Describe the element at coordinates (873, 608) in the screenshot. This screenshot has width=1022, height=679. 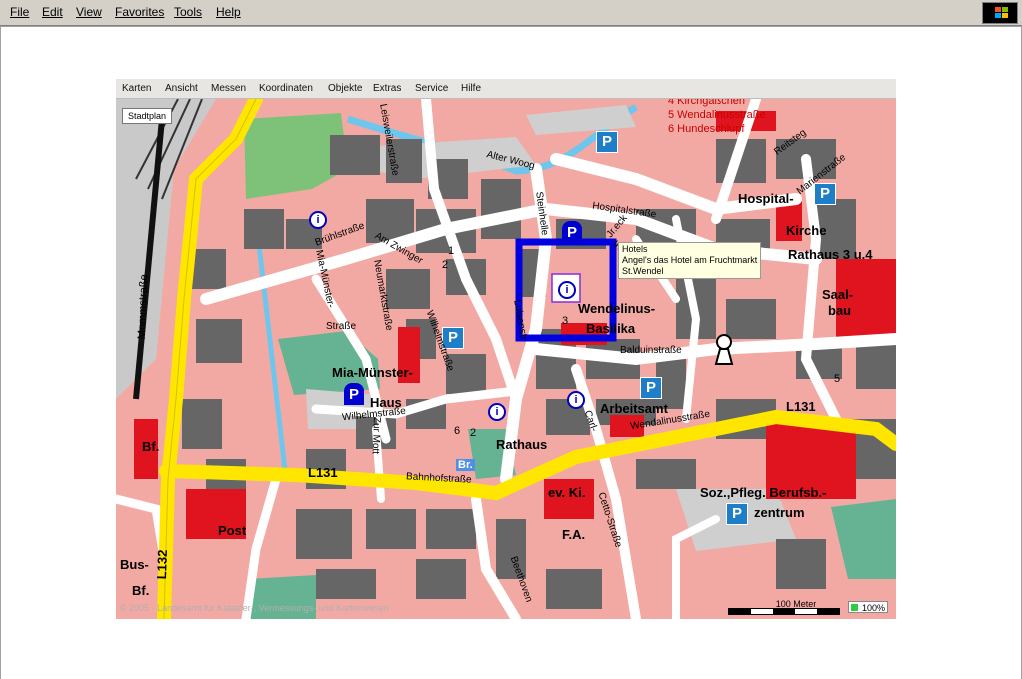
I see `zoom-value: 100%` at that location.